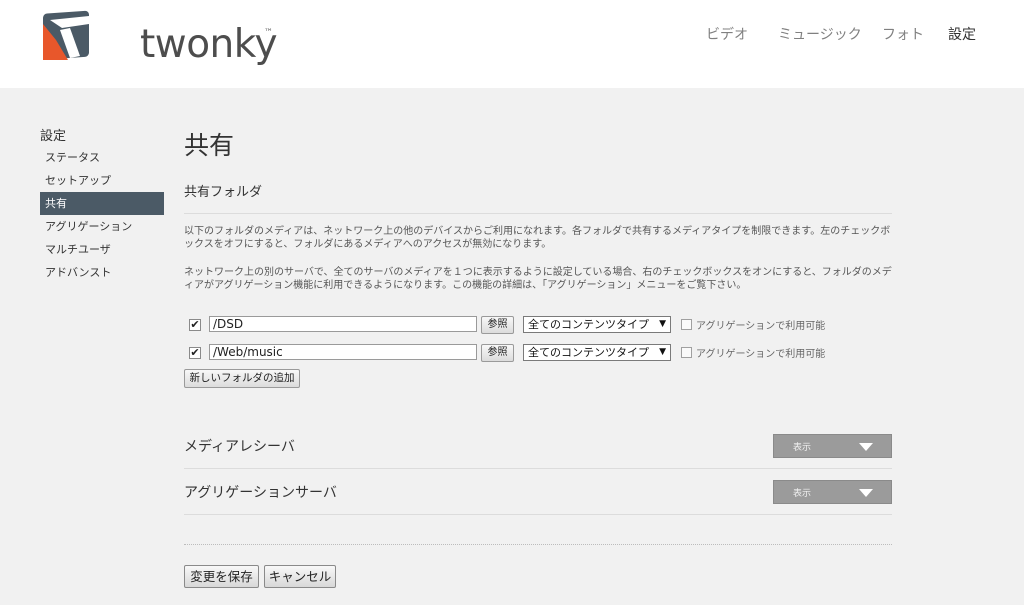 Image resolution: width=1024 pixels, height=605 pixels. Describe the element at coordinates (260, 493) in the screenshot. I see `aggregation-servers-title: アグリゲーションサーバ` at that location.